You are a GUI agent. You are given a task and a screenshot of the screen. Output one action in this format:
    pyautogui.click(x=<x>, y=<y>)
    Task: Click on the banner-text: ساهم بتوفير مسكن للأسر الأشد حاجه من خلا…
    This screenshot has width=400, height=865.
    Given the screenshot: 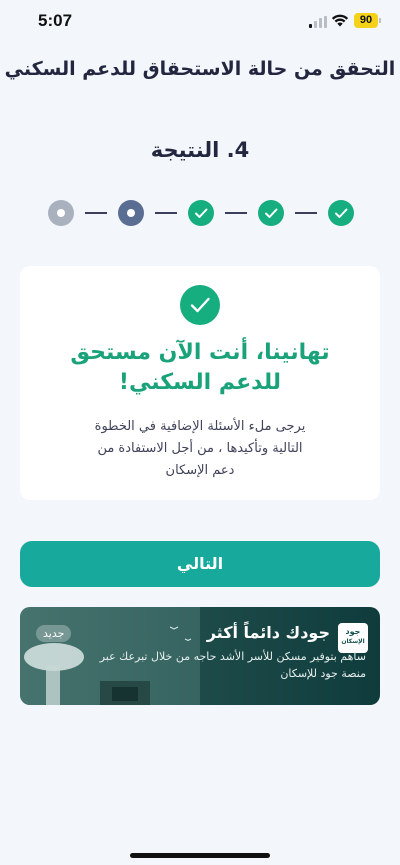 What is the action you would take?
    pyautogui.click(x=201, y=665)
    